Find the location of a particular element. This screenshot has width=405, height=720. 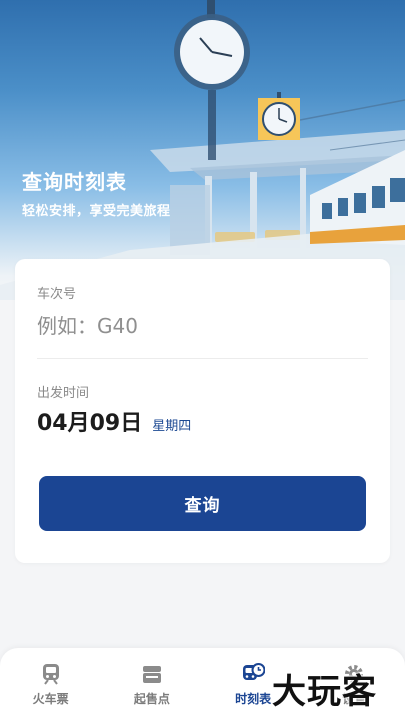

departure-date-label: 出发时间 is located at coordinates (63, 393).